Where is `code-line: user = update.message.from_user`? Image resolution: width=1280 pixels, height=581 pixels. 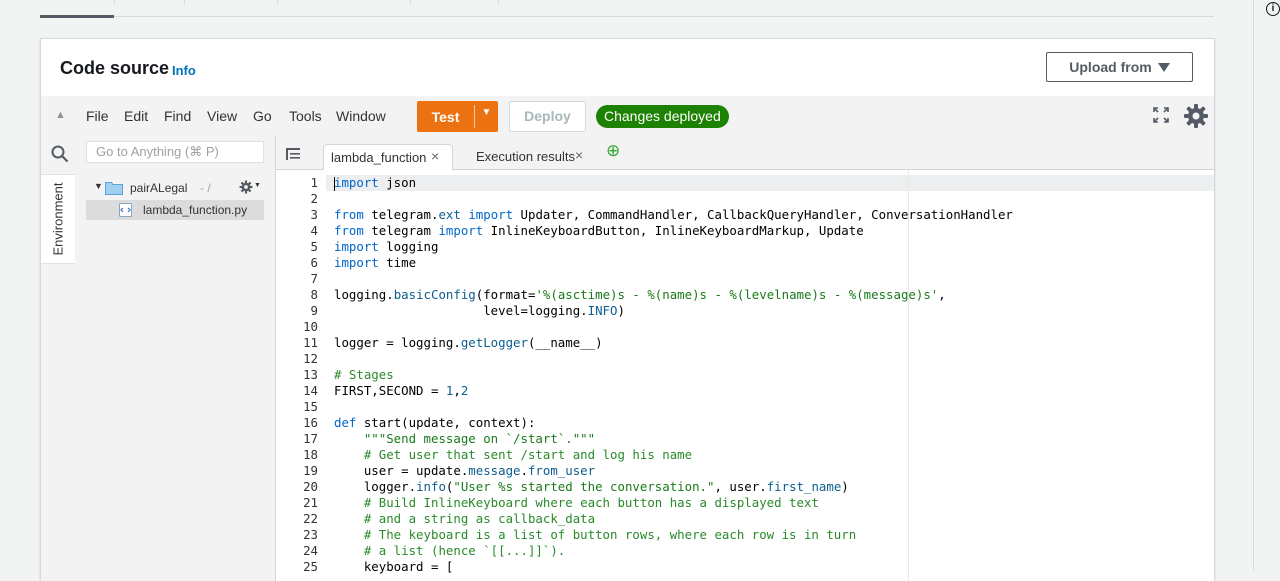
code-line: user = update.message.from_user is located at coordinates (464, 471).